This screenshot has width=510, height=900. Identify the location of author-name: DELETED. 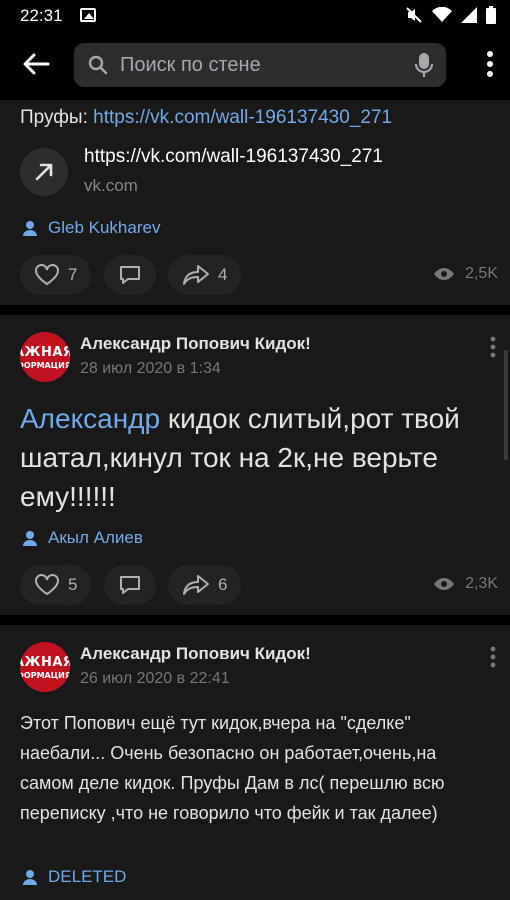
(87, 876).